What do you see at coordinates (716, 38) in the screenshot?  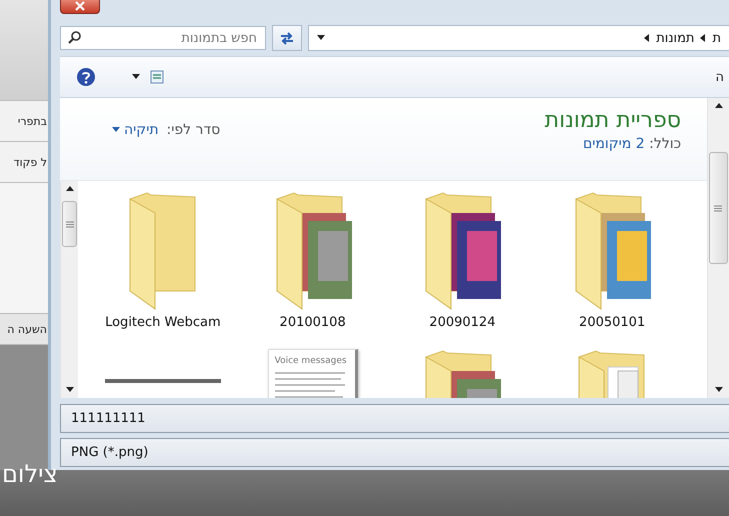 I see `breadcrumb-item: ת` at bounding box center [716, 38].